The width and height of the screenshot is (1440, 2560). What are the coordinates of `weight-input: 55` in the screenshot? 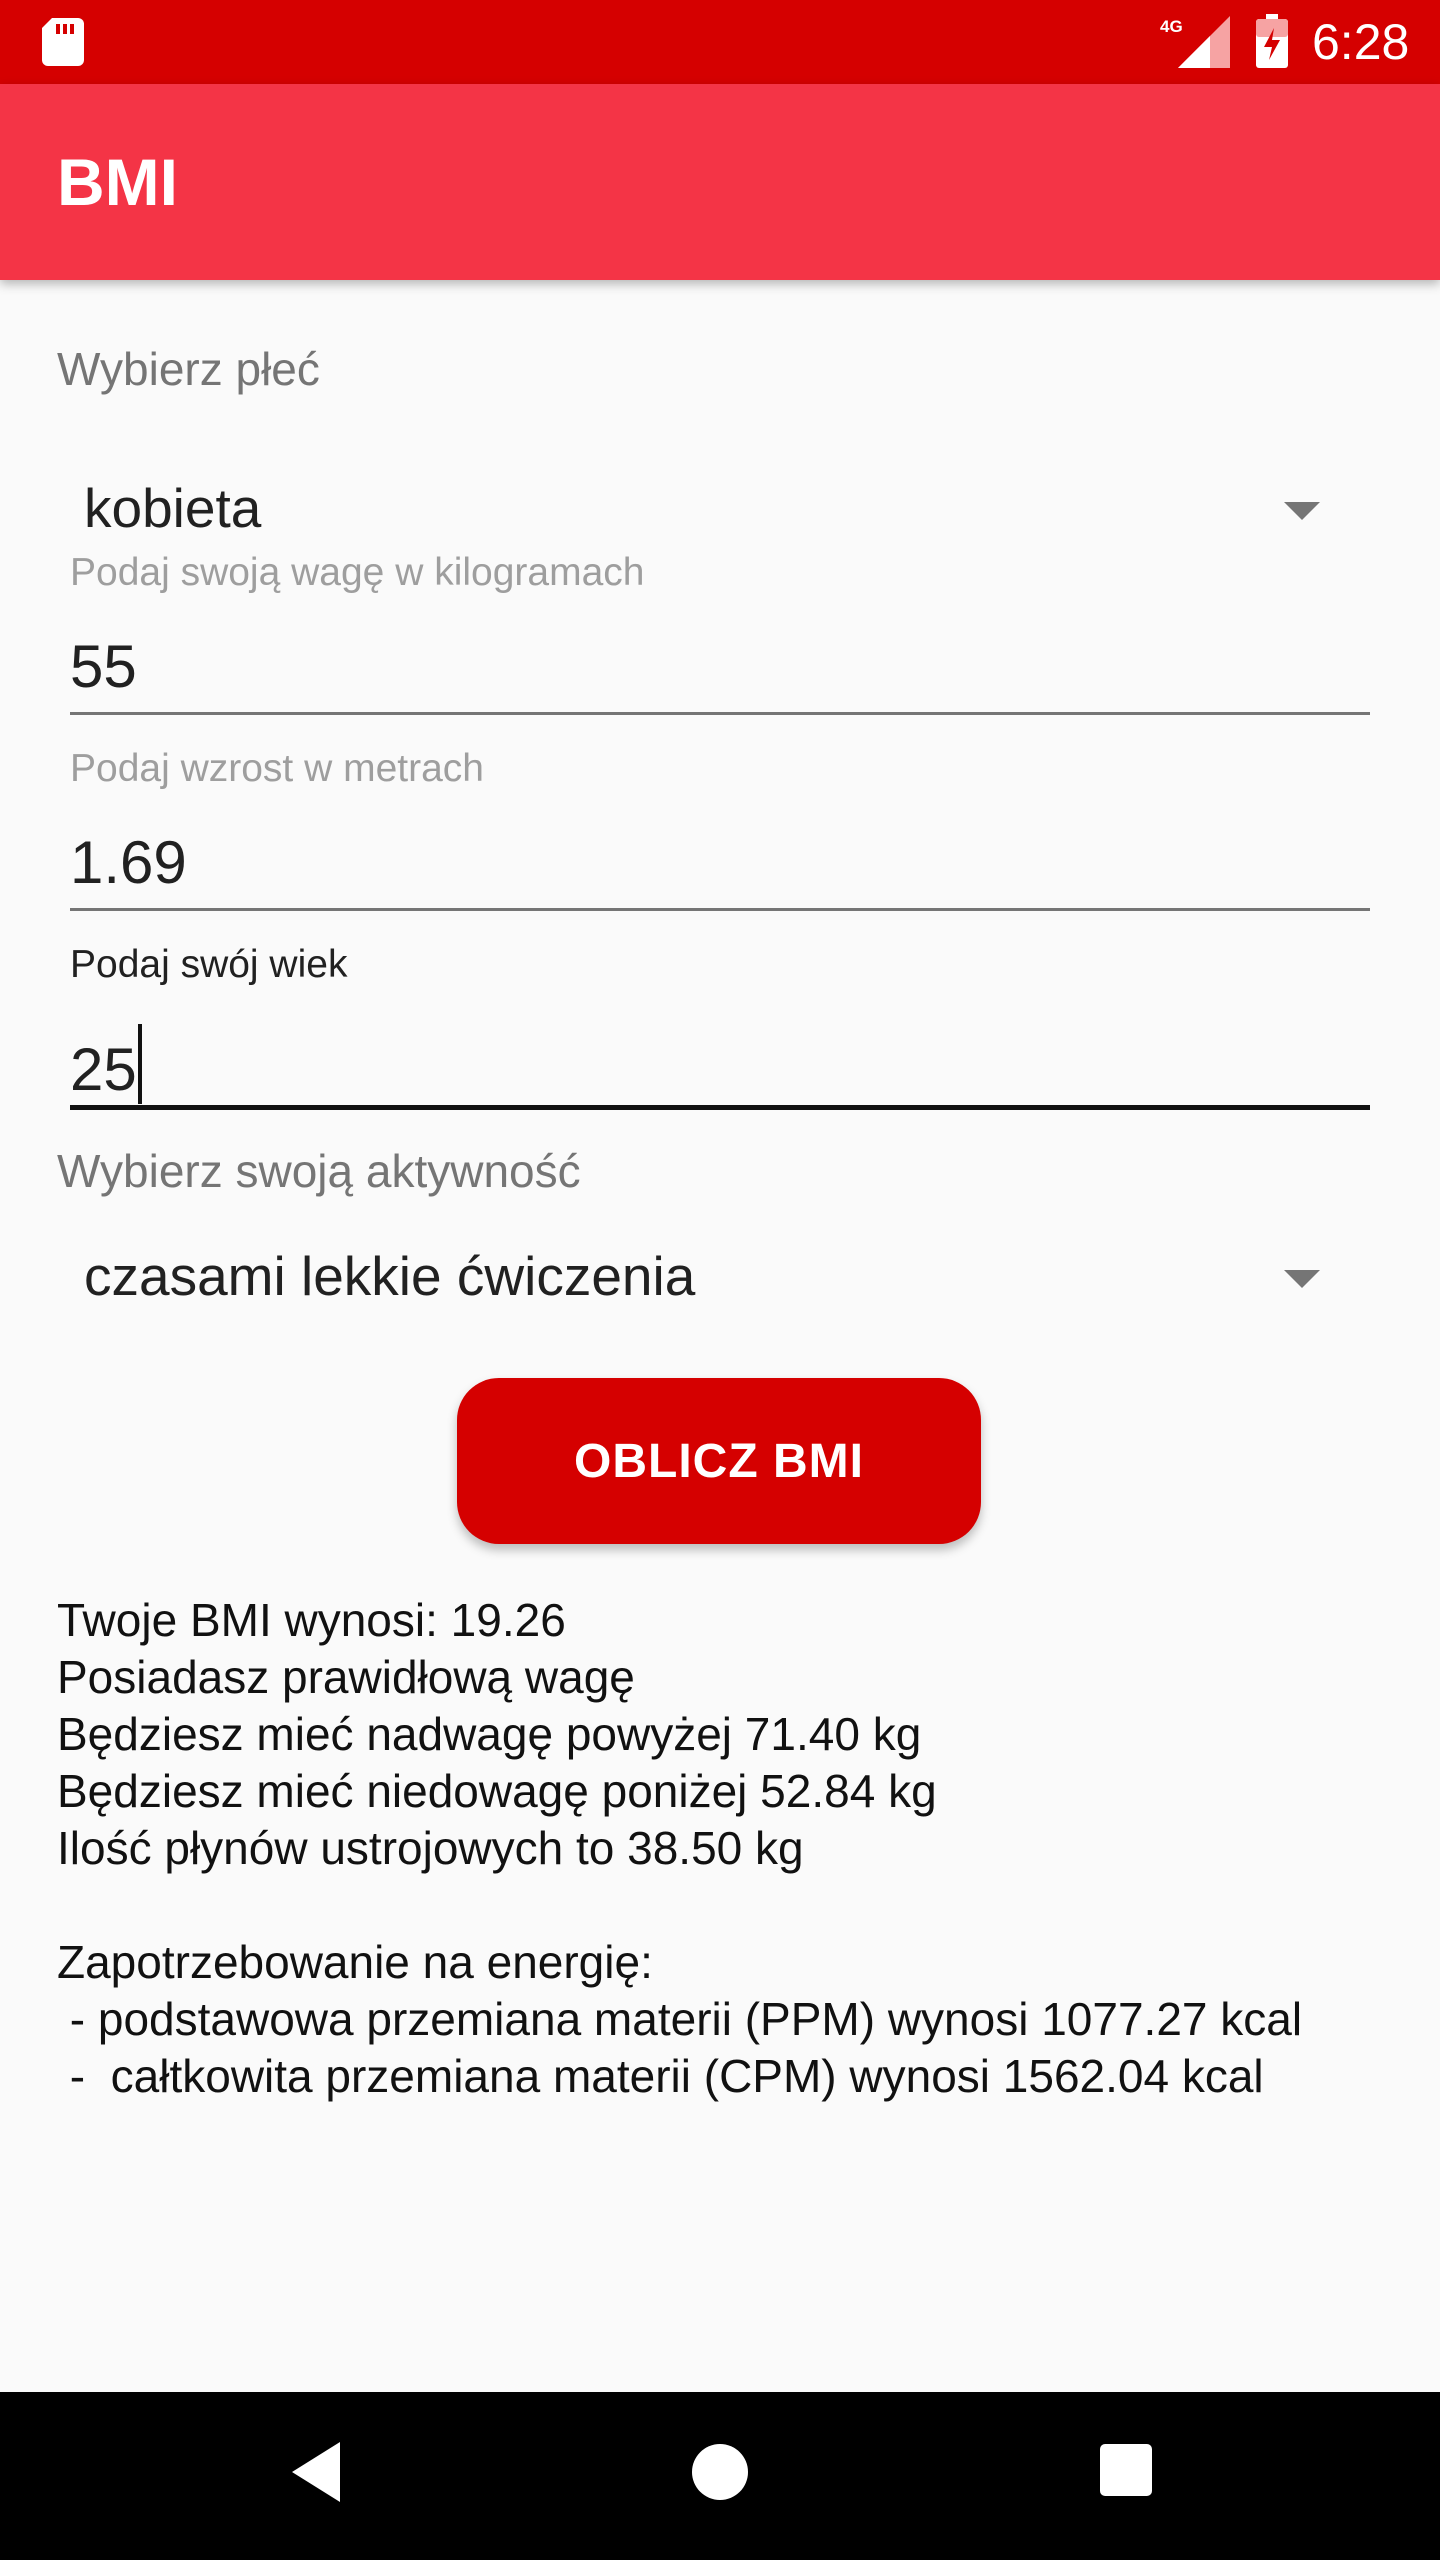 It's located at (720, 667).